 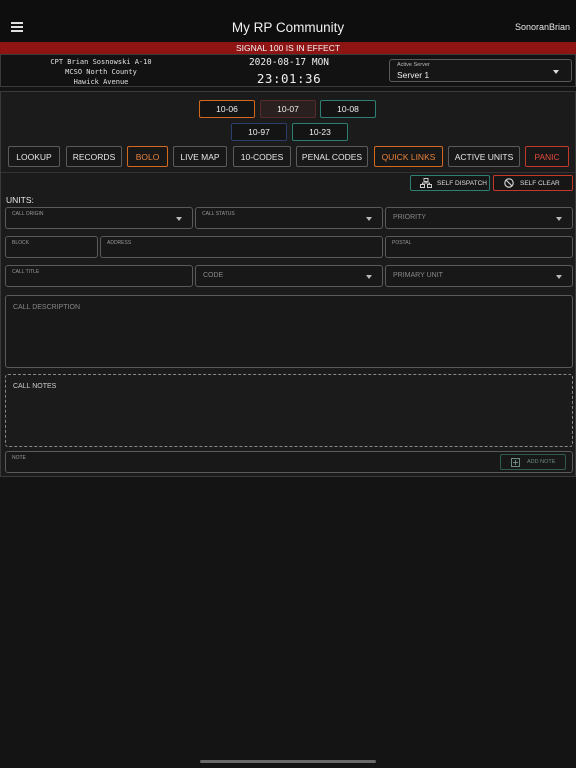 I want to click on status-button-10-06: 10-06, so click(x=227, y=109).